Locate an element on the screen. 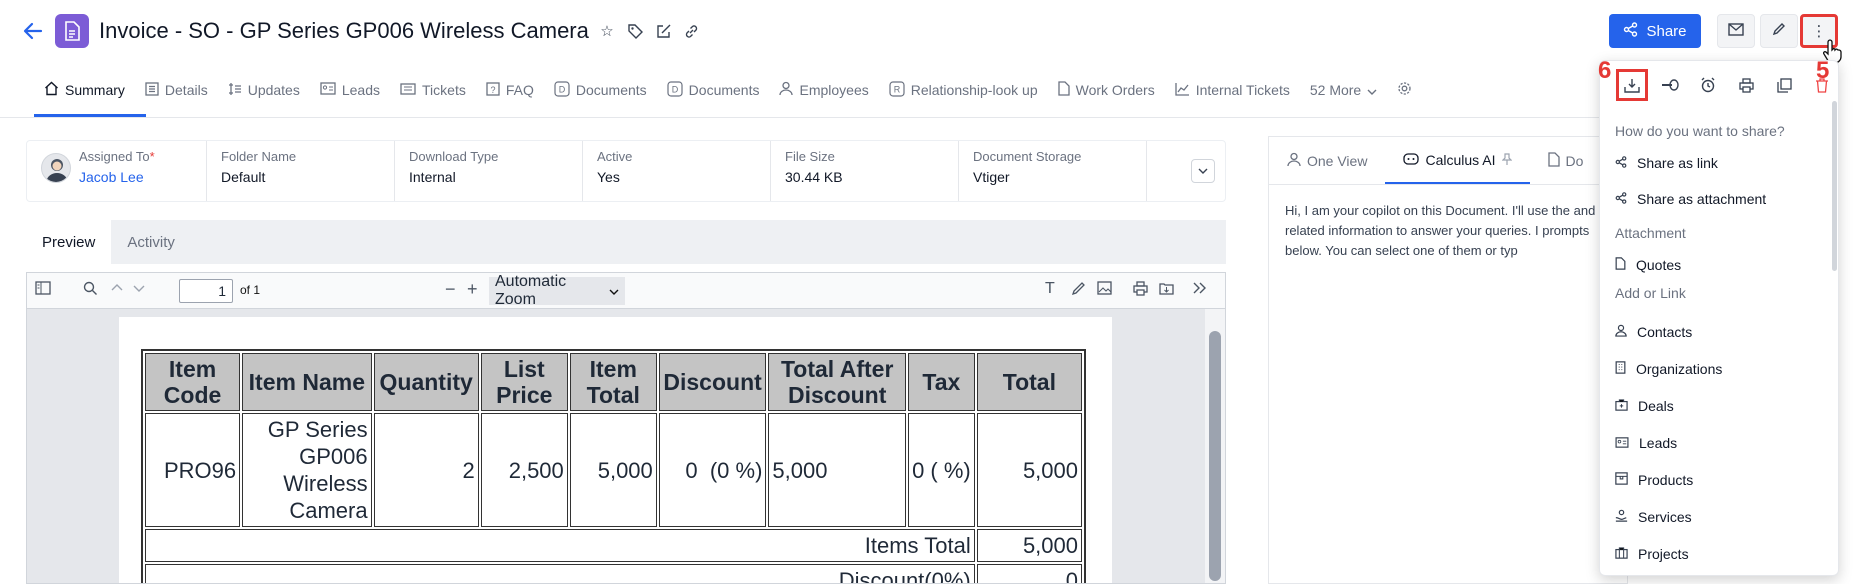  sidebar-toggle-icon is located at coordinates (43, 290).